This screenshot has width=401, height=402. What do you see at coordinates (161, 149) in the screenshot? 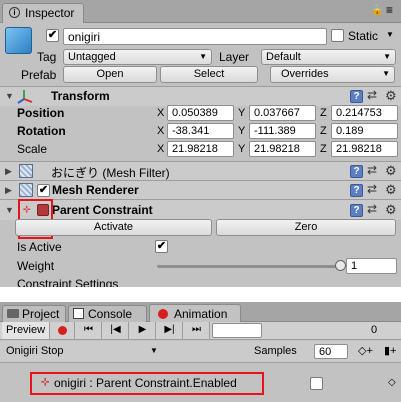
I see `scale-x-axis: X` at bounding box center [161, 149].